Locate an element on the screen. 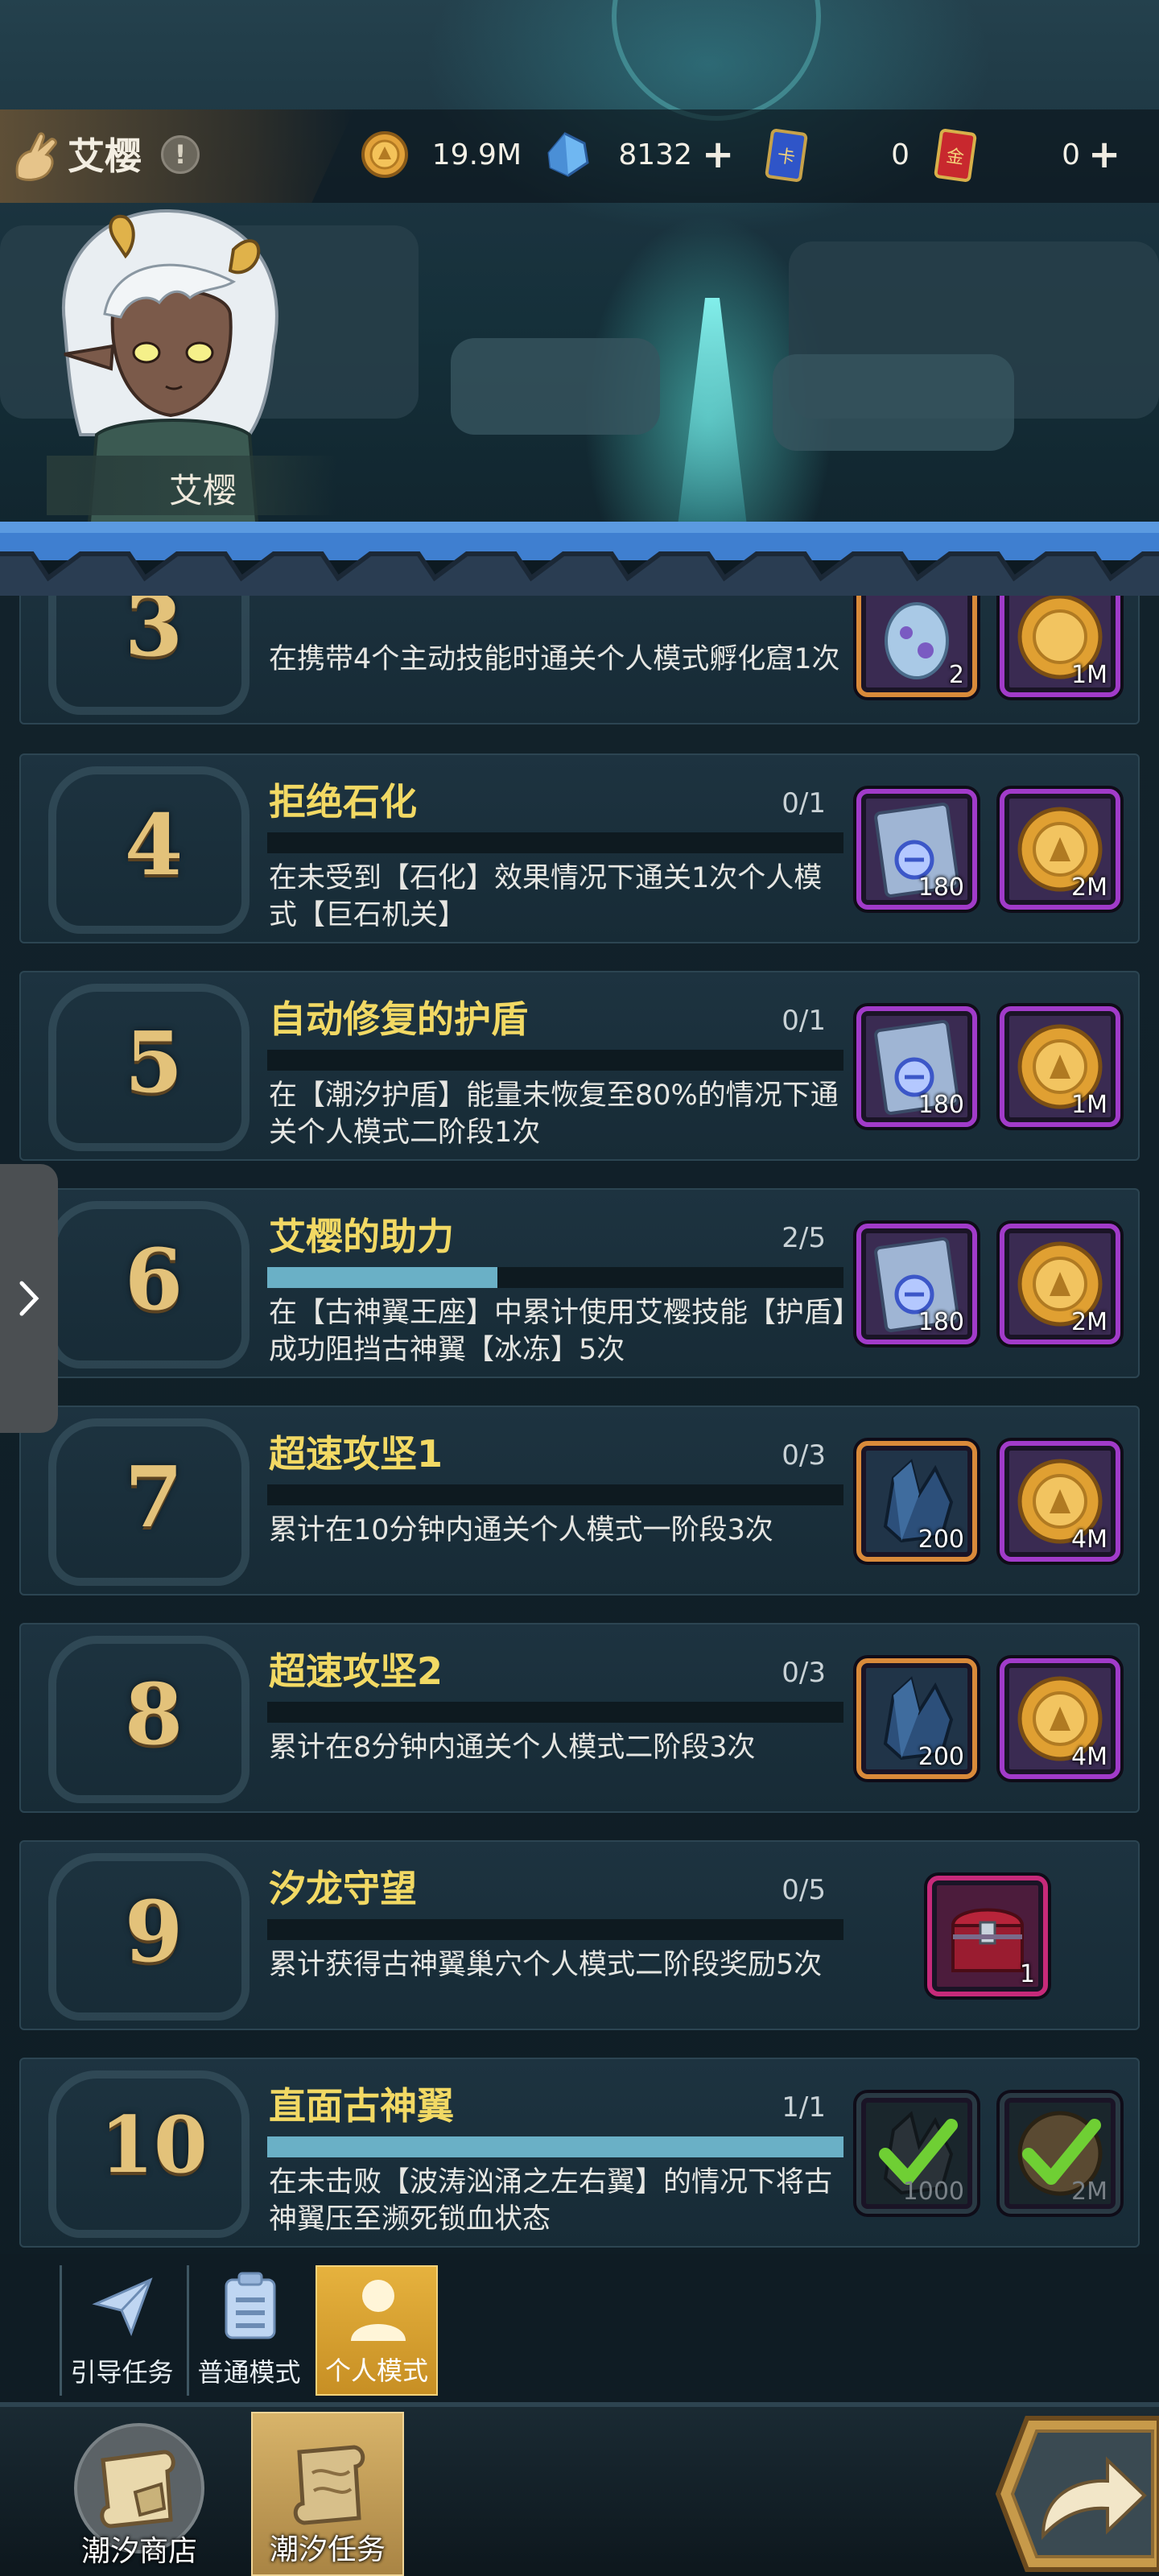 This screenshot has height=2576, width=1159. task-title: 汐龙守望 is located at coordinates (343, 1888).